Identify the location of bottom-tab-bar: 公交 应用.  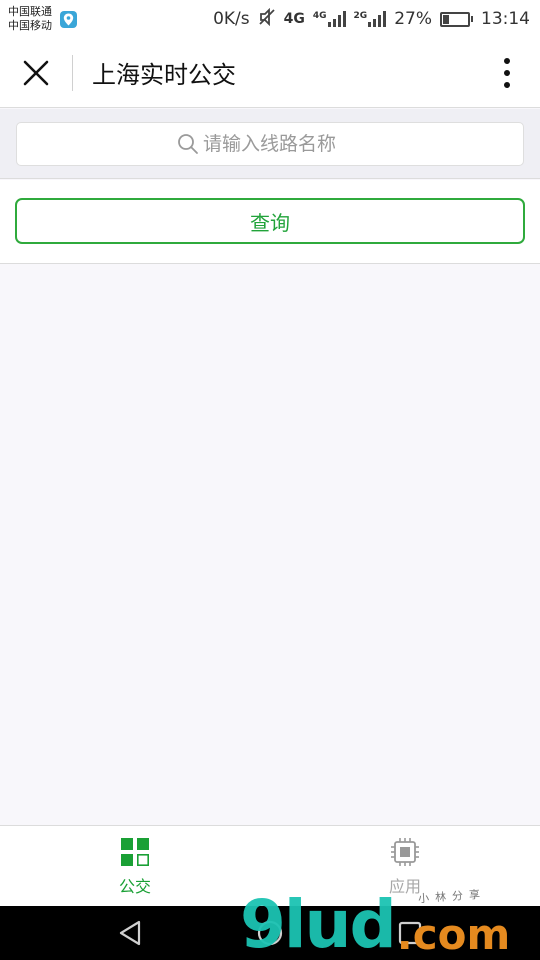
(270, 865).